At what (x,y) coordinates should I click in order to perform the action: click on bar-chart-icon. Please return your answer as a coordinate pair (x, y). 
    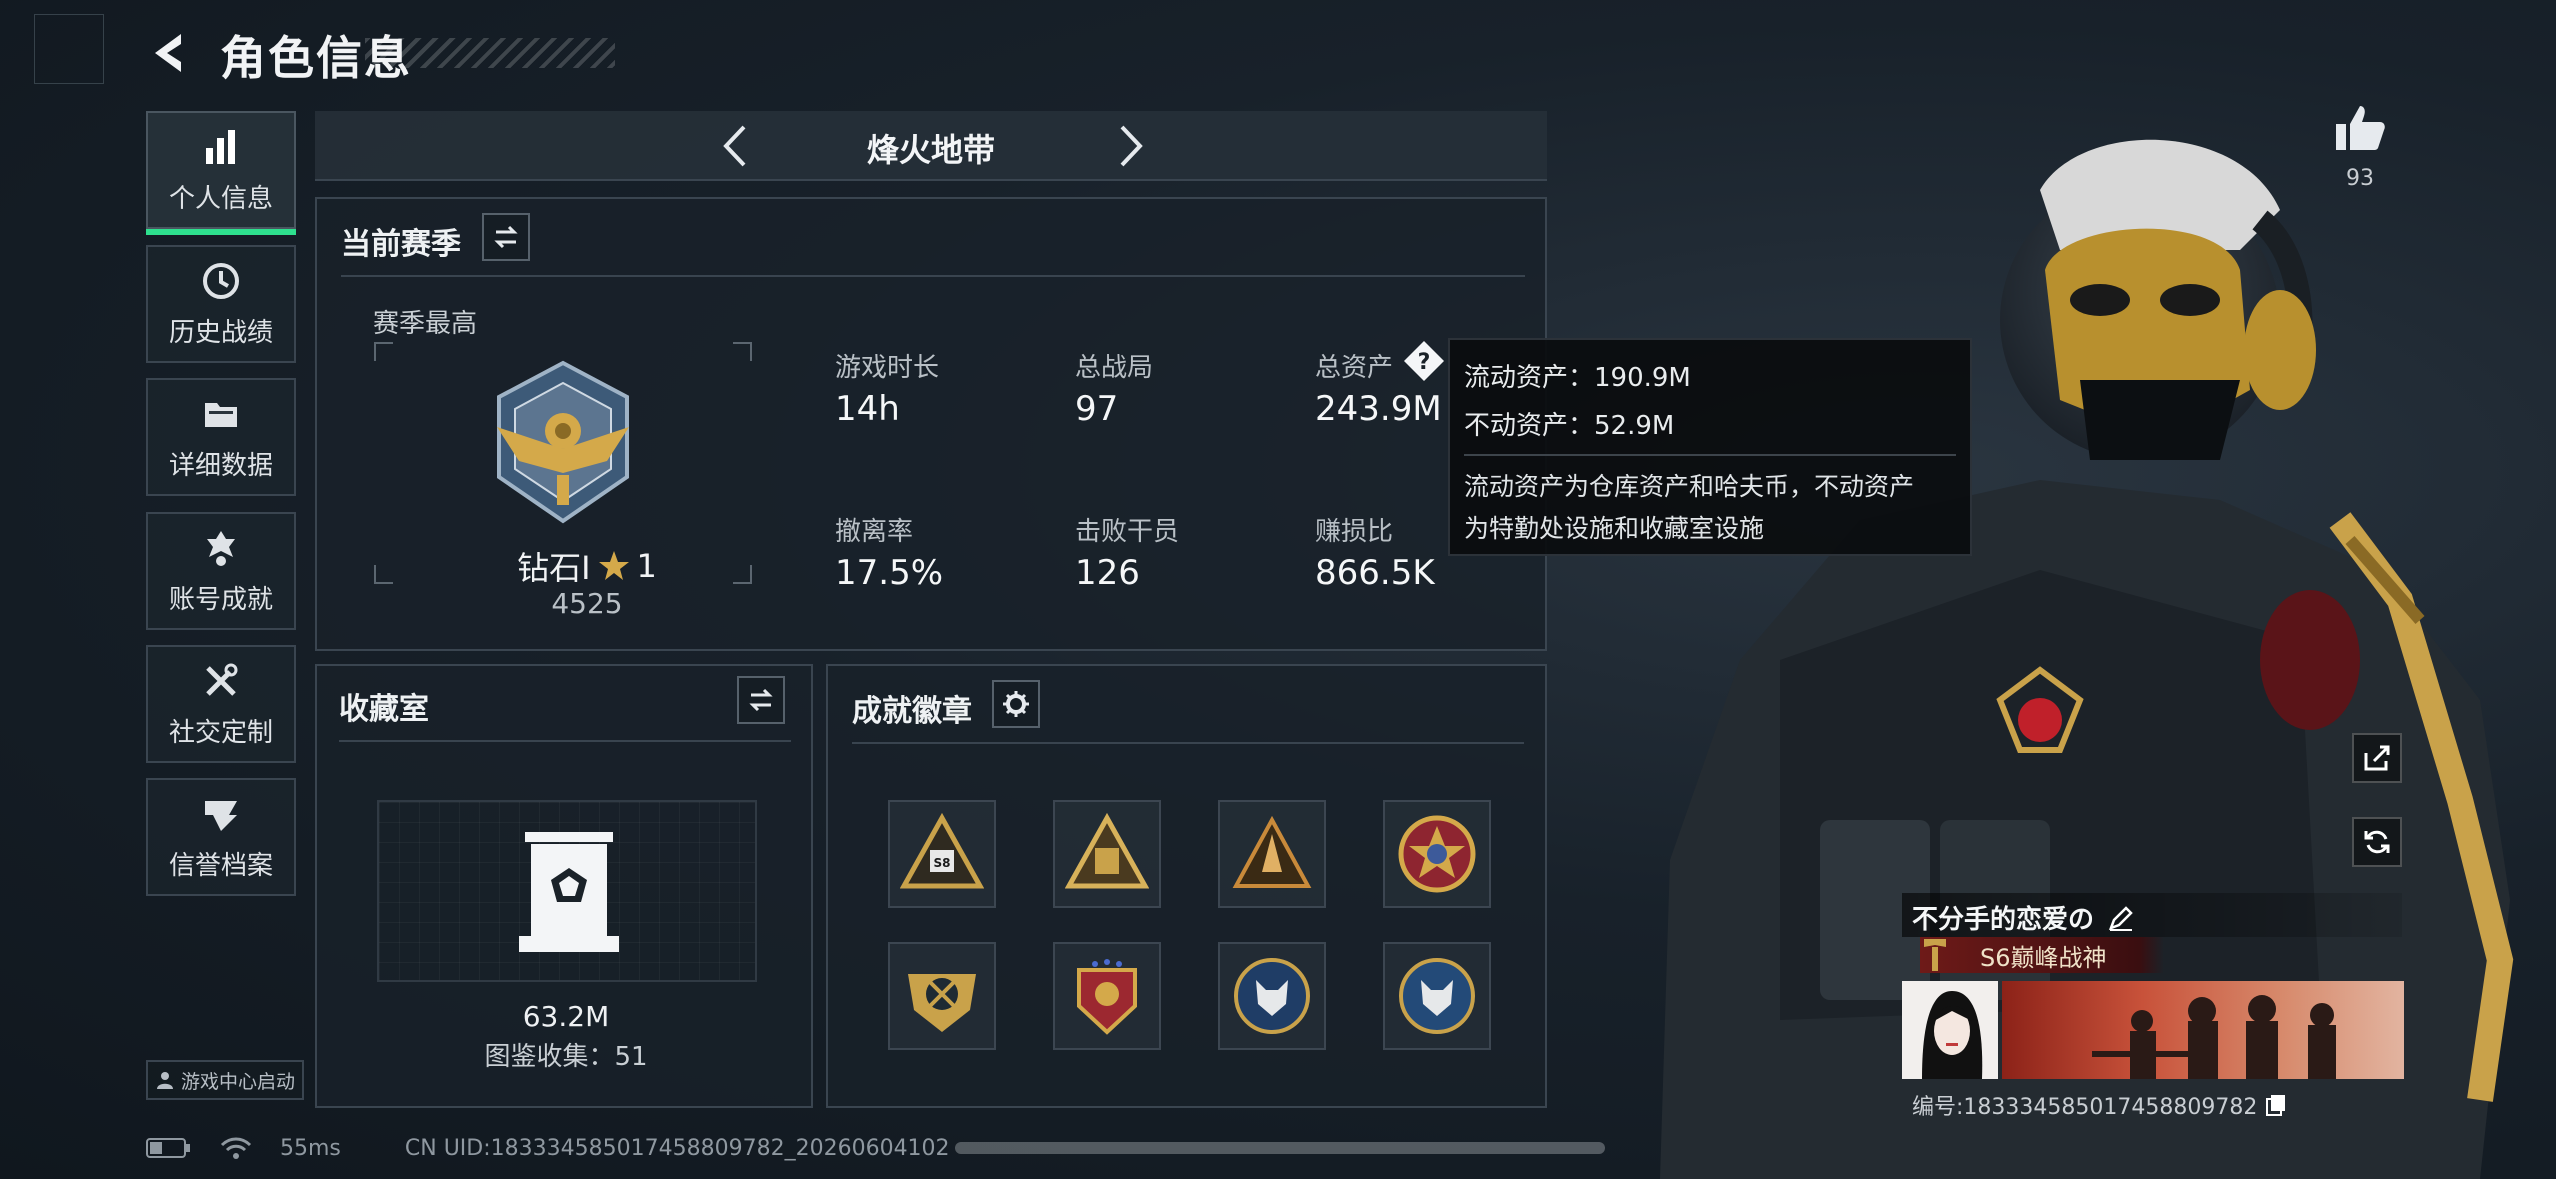
    Looking at the image, I should click on (220, 146).